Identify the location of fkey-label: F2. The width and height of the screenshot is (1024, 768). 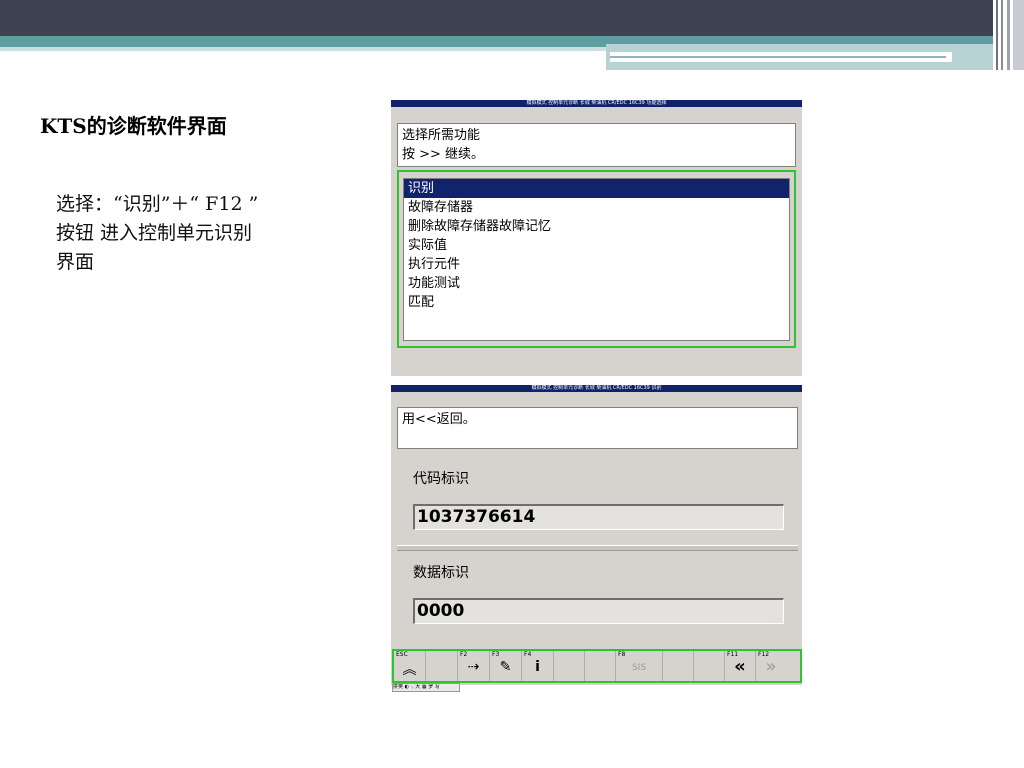
(464, 654).